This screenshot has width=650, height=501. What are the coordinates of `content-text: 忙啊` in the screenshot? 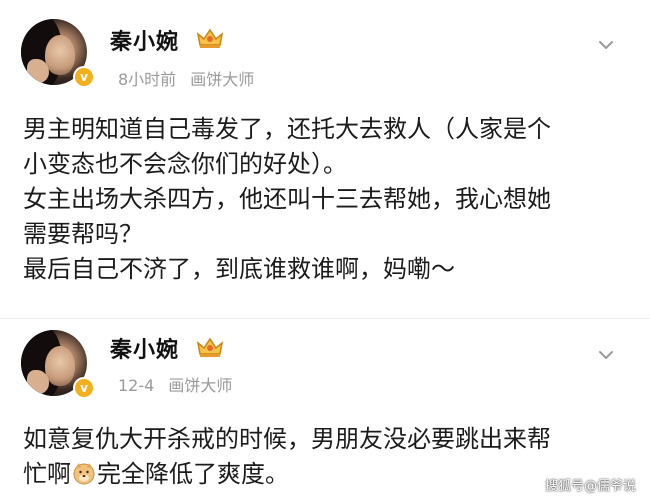 It's located at (47, 474).